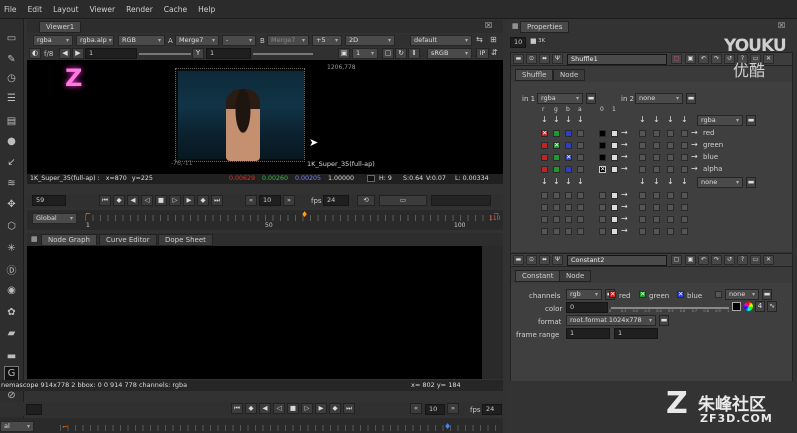 The height and width of the screenshot is (433, 797). Describe the element at coordinates (307, 408) in the screenshot. I see `bottom-play-button: ▷` at that location.